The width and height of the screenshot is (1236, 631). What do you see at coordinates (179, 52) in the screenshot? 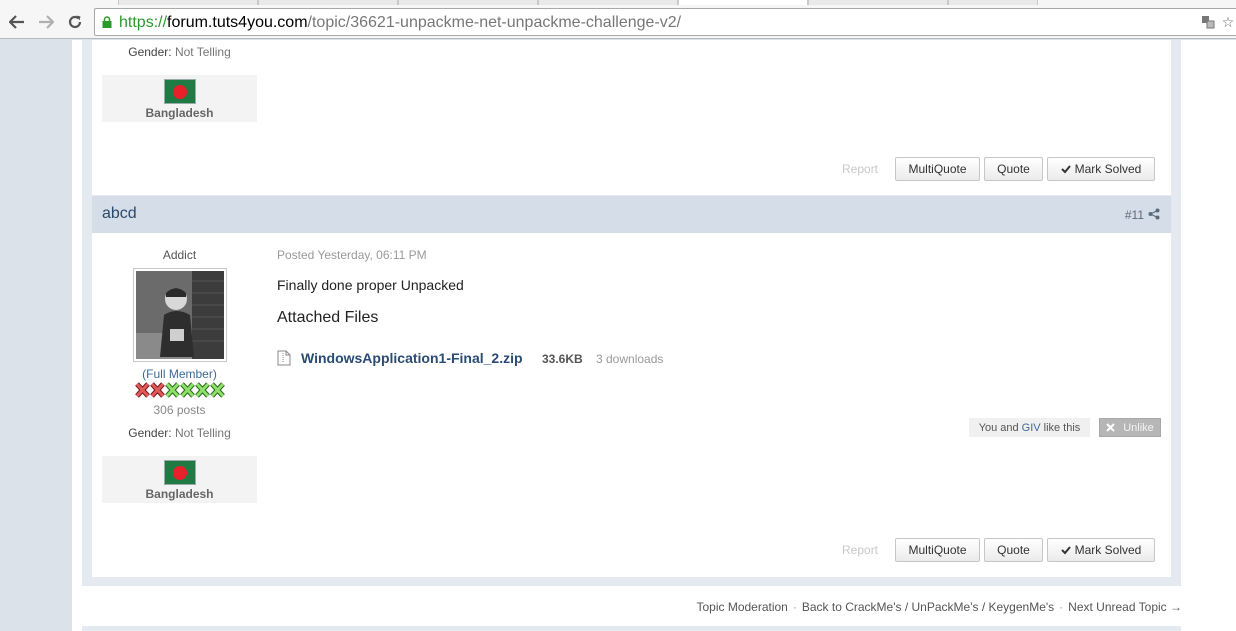
I see `previous-post-gender: Gender: Not Telling` at bounding box center [179, 52].